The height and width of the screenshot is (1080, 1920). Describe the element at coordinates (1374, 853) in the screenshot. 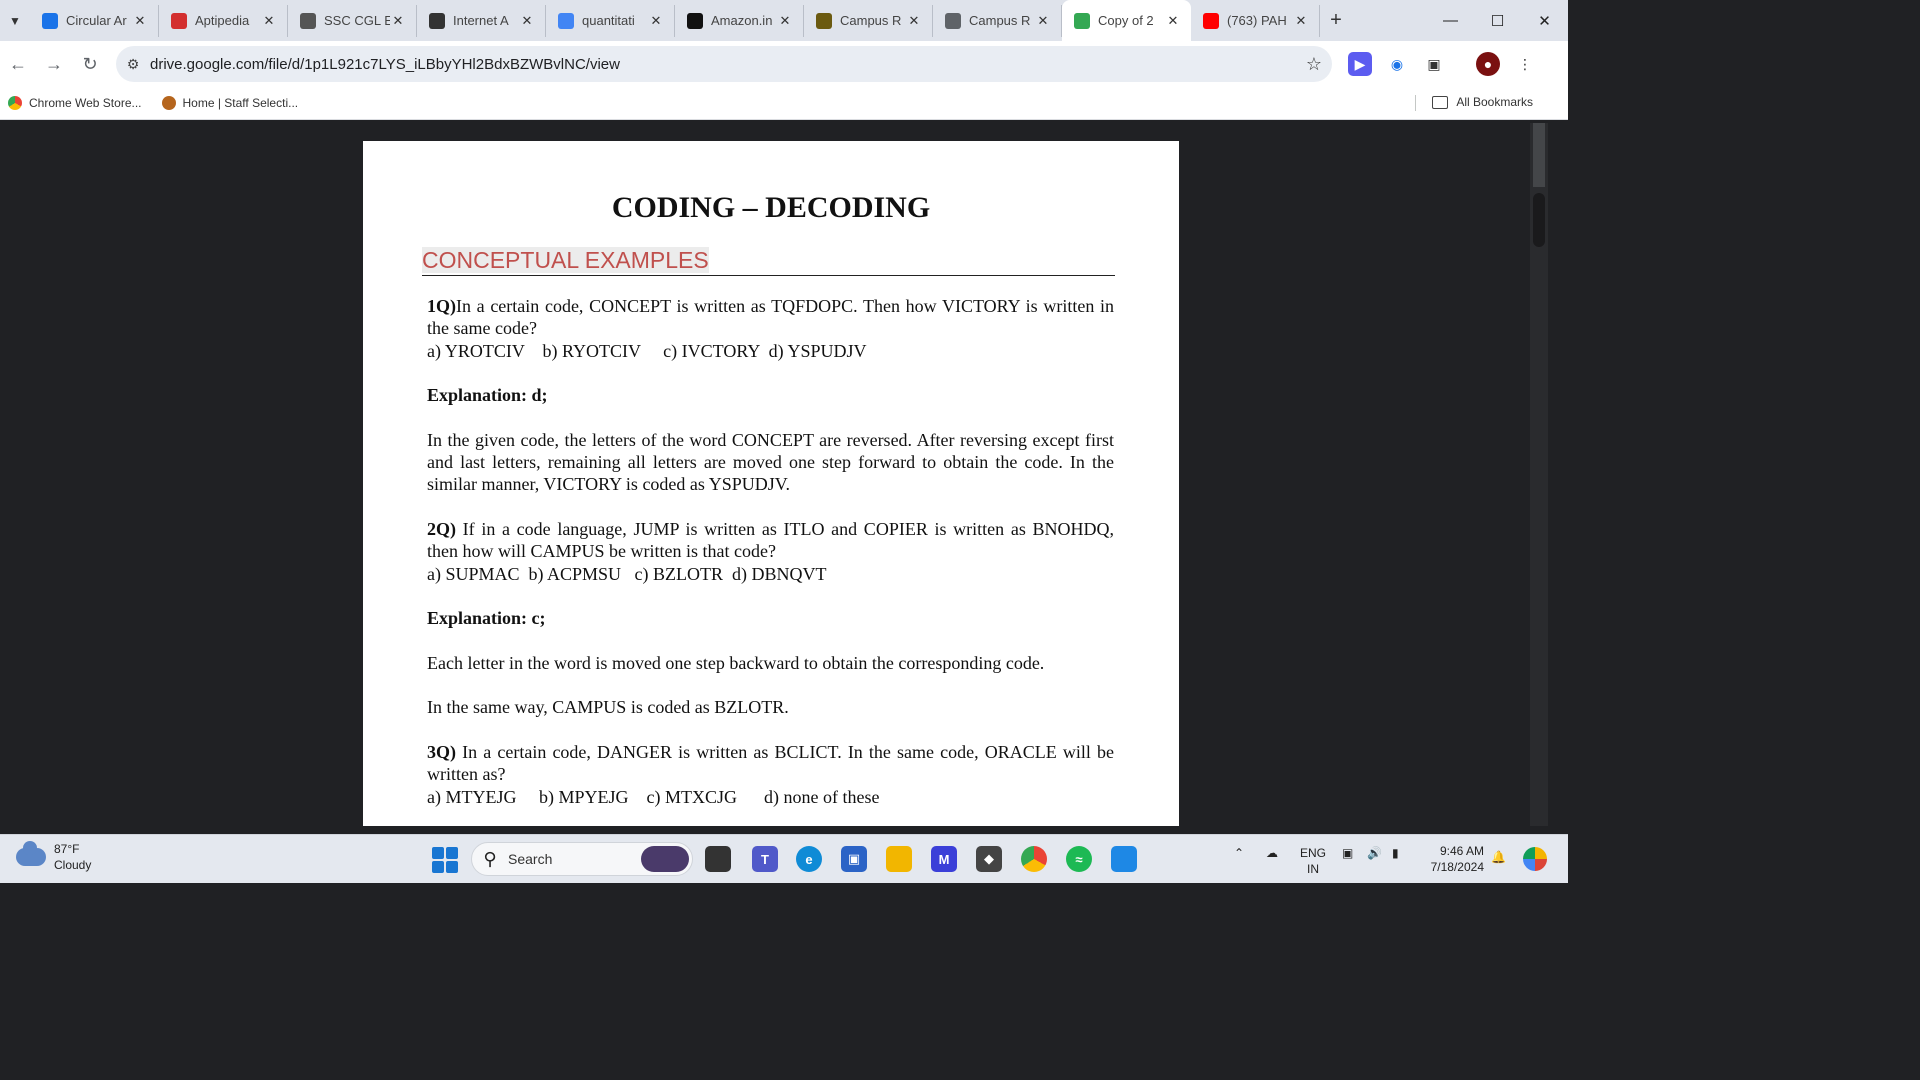

I see `volume-icon: 🔊` at that location.